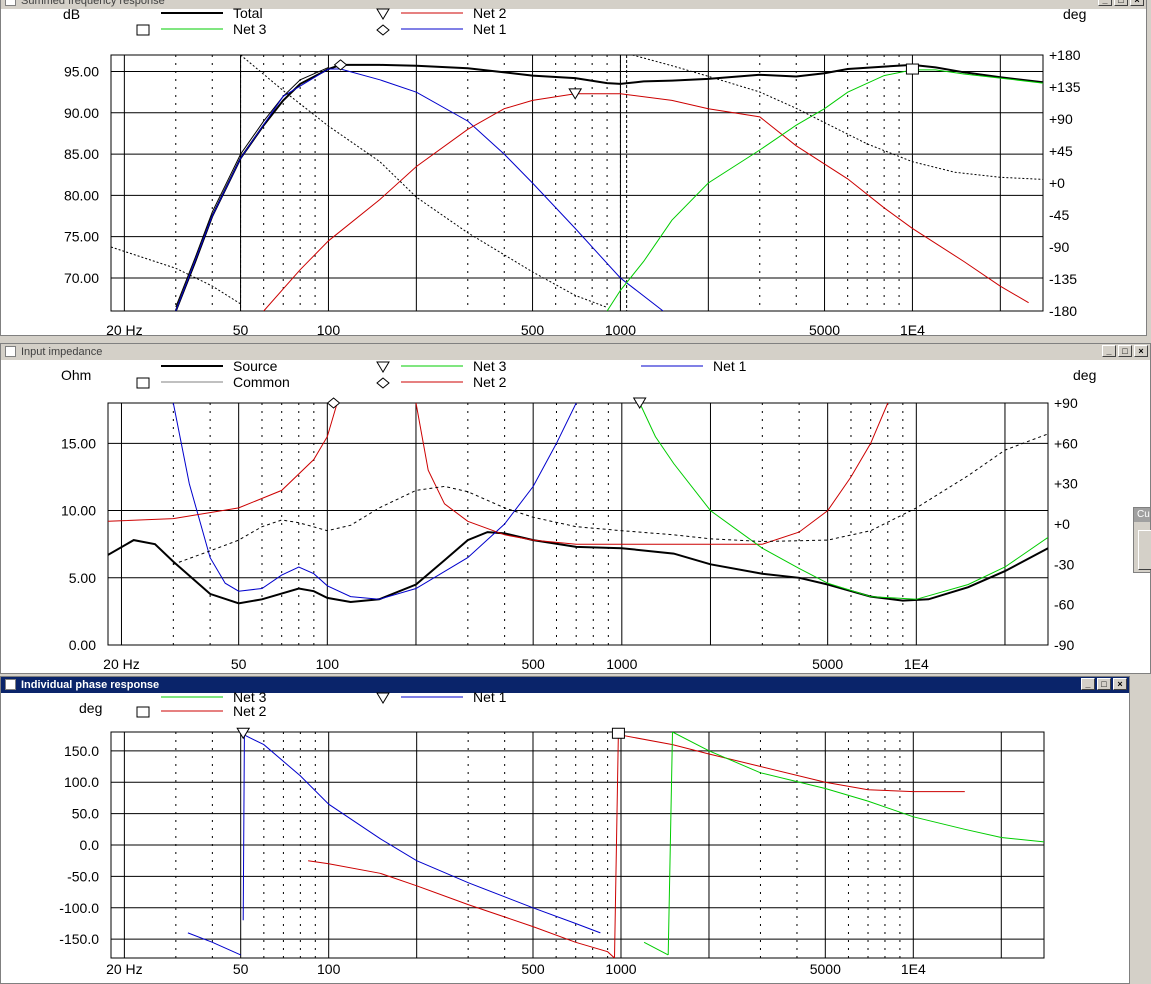 This screenshot has width=1151, height=984. What do you see at coordinates (81, 782) in the screenshot?
I see `y-tick-label: 100.0` at bounding box center [81, 782].